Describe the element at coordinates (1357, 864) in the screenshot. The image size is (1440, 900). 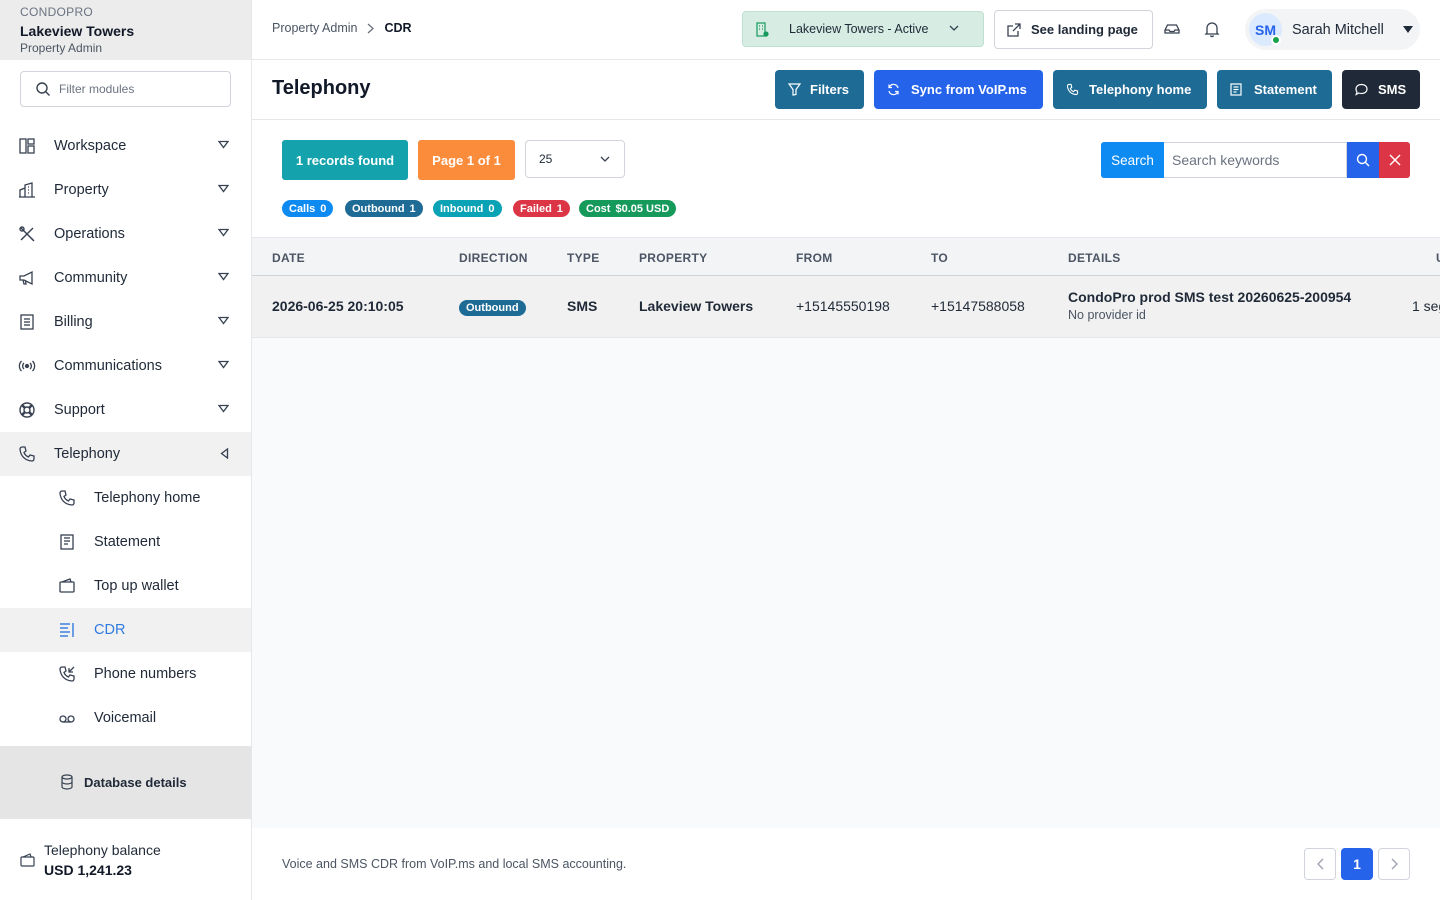
I see `pagination-page-1: 1` at that location.